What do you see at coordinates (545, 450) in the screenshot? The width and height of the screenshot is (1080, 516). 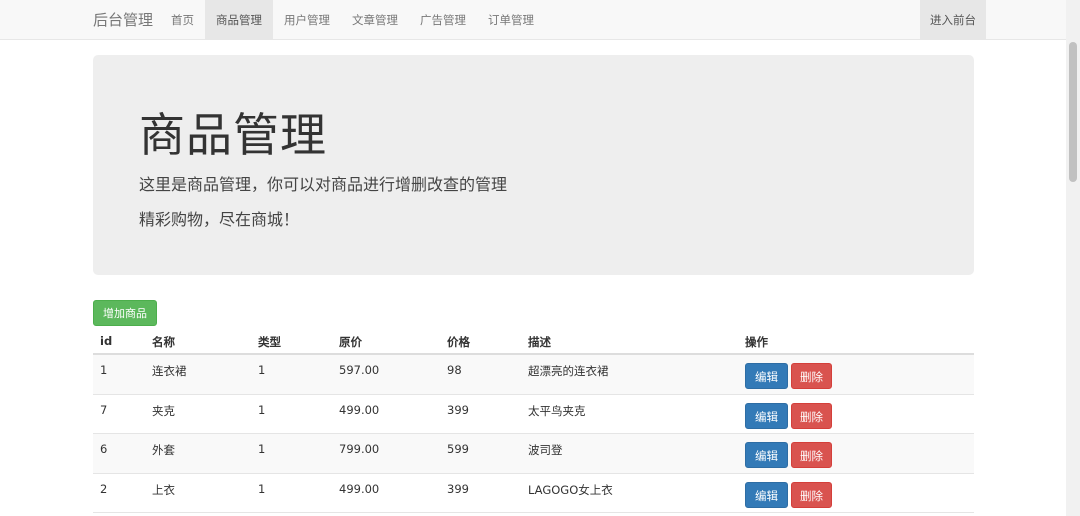 I see `cell-description: 波司登` at bounding box center [545, 450].